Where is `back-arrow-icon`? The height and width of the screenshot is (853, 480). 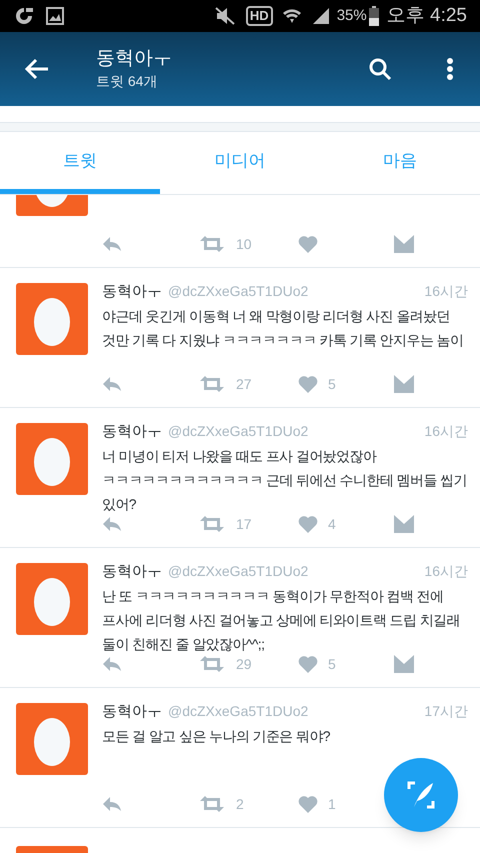 back-arrow-icon is located at coordinates (37, 69).